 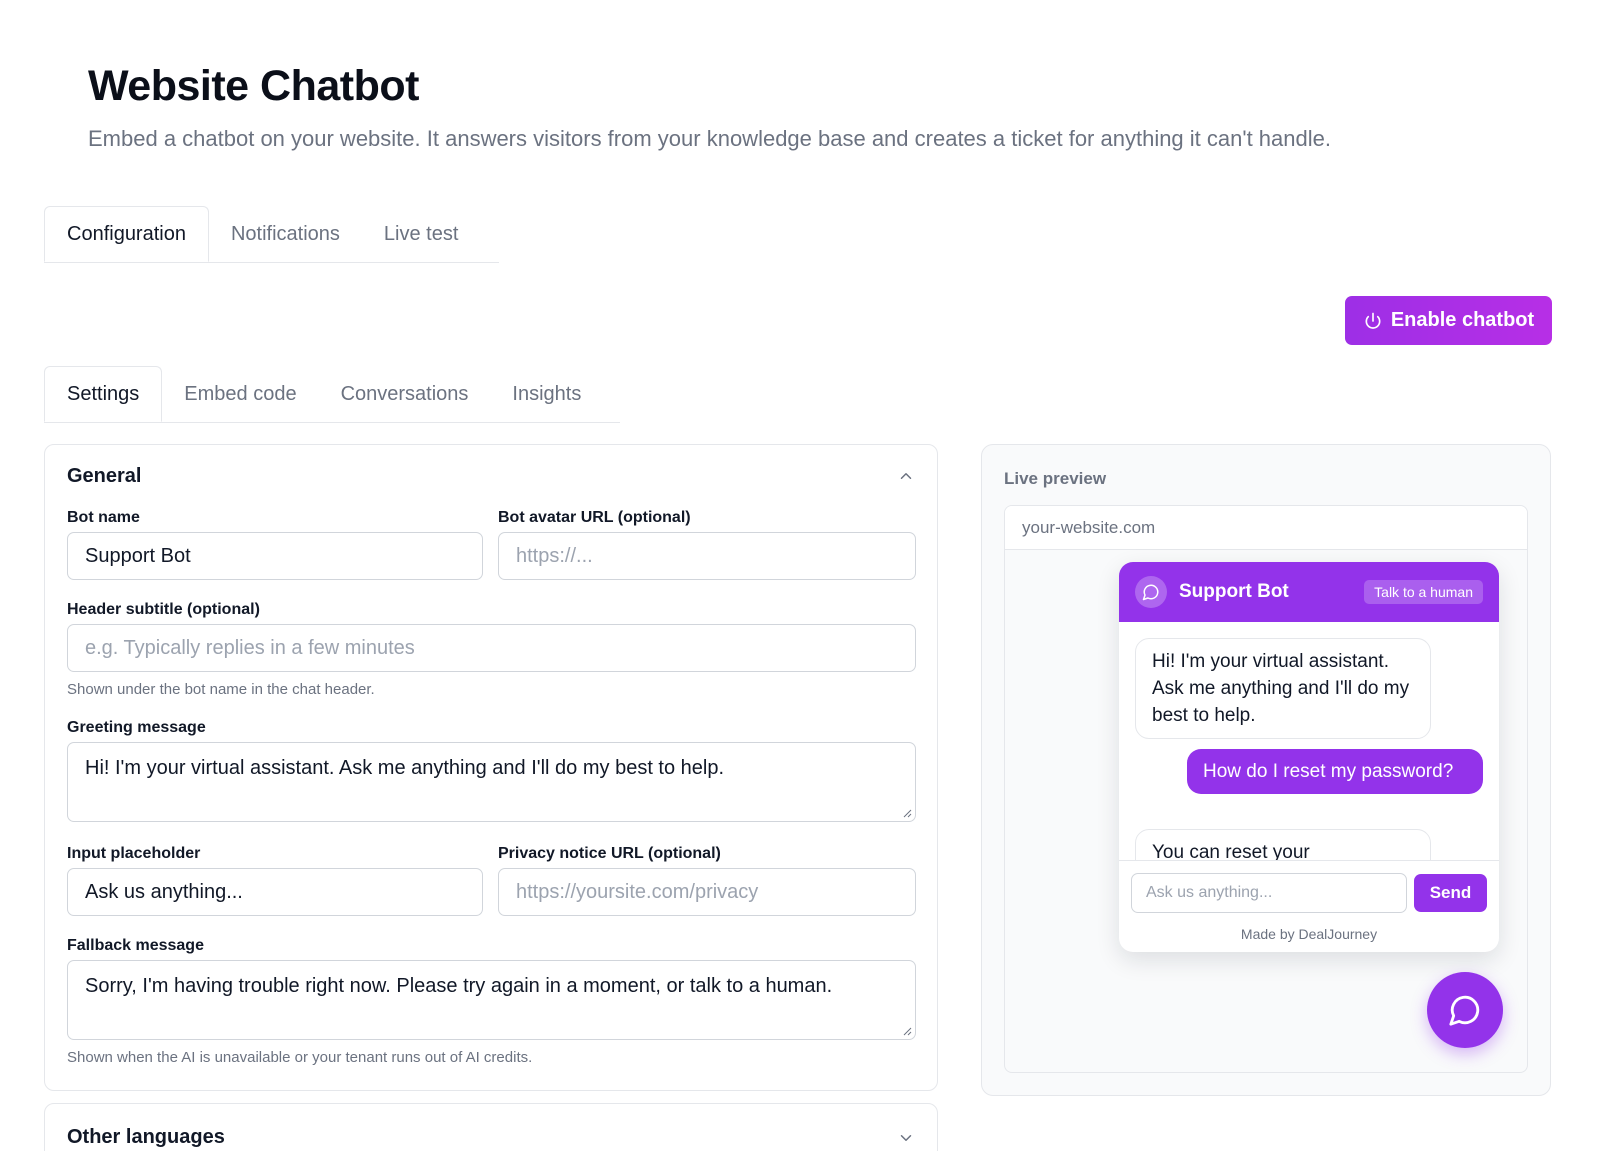 What do you see at coordinates (163, 609) in the screenshot?
I see `header-subtitle-label: Header subtitle (optional)` at bounding box center [163, 609].